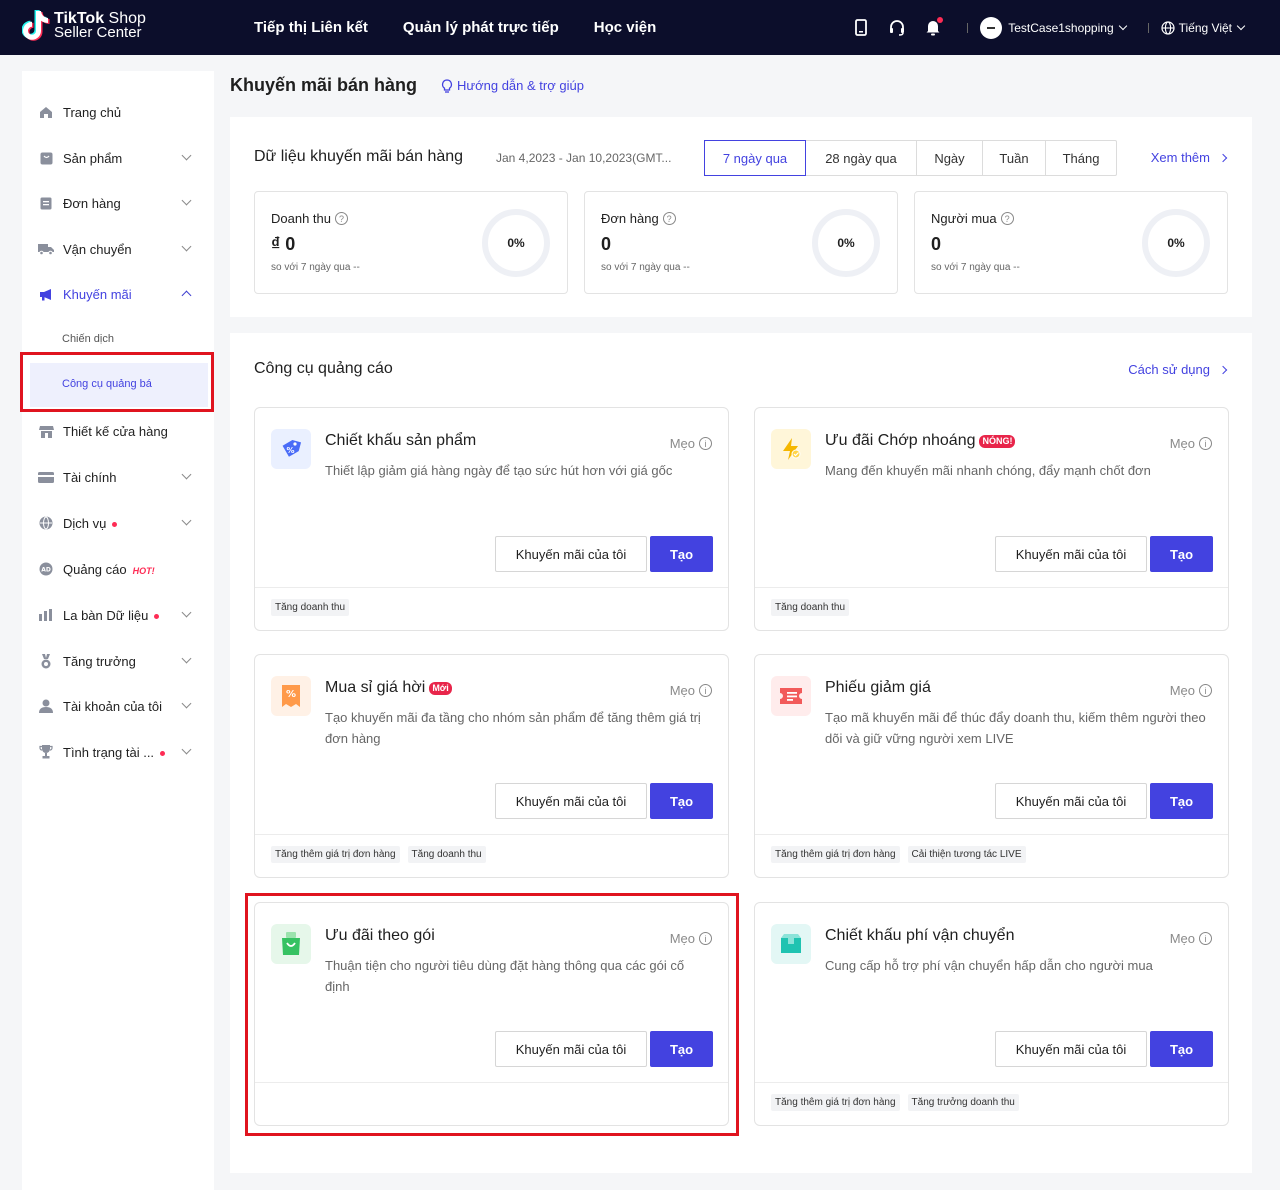  Describe the element at coordinates (861, 158) in the screenshot. I see `period-28-days: 28 ngày qua` at that location.